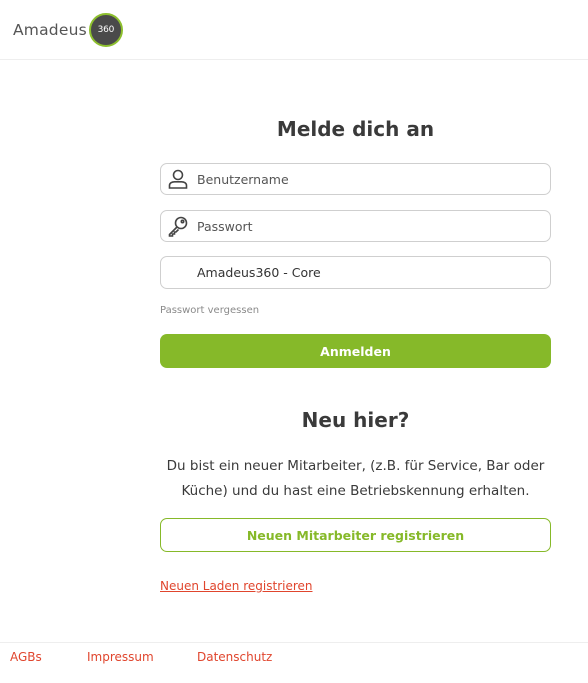  What do you see at coordinates (209, 310) in the screenshot?
I see `forgot-password-link: Passwort vergessen` at bounding box center [209, 310].